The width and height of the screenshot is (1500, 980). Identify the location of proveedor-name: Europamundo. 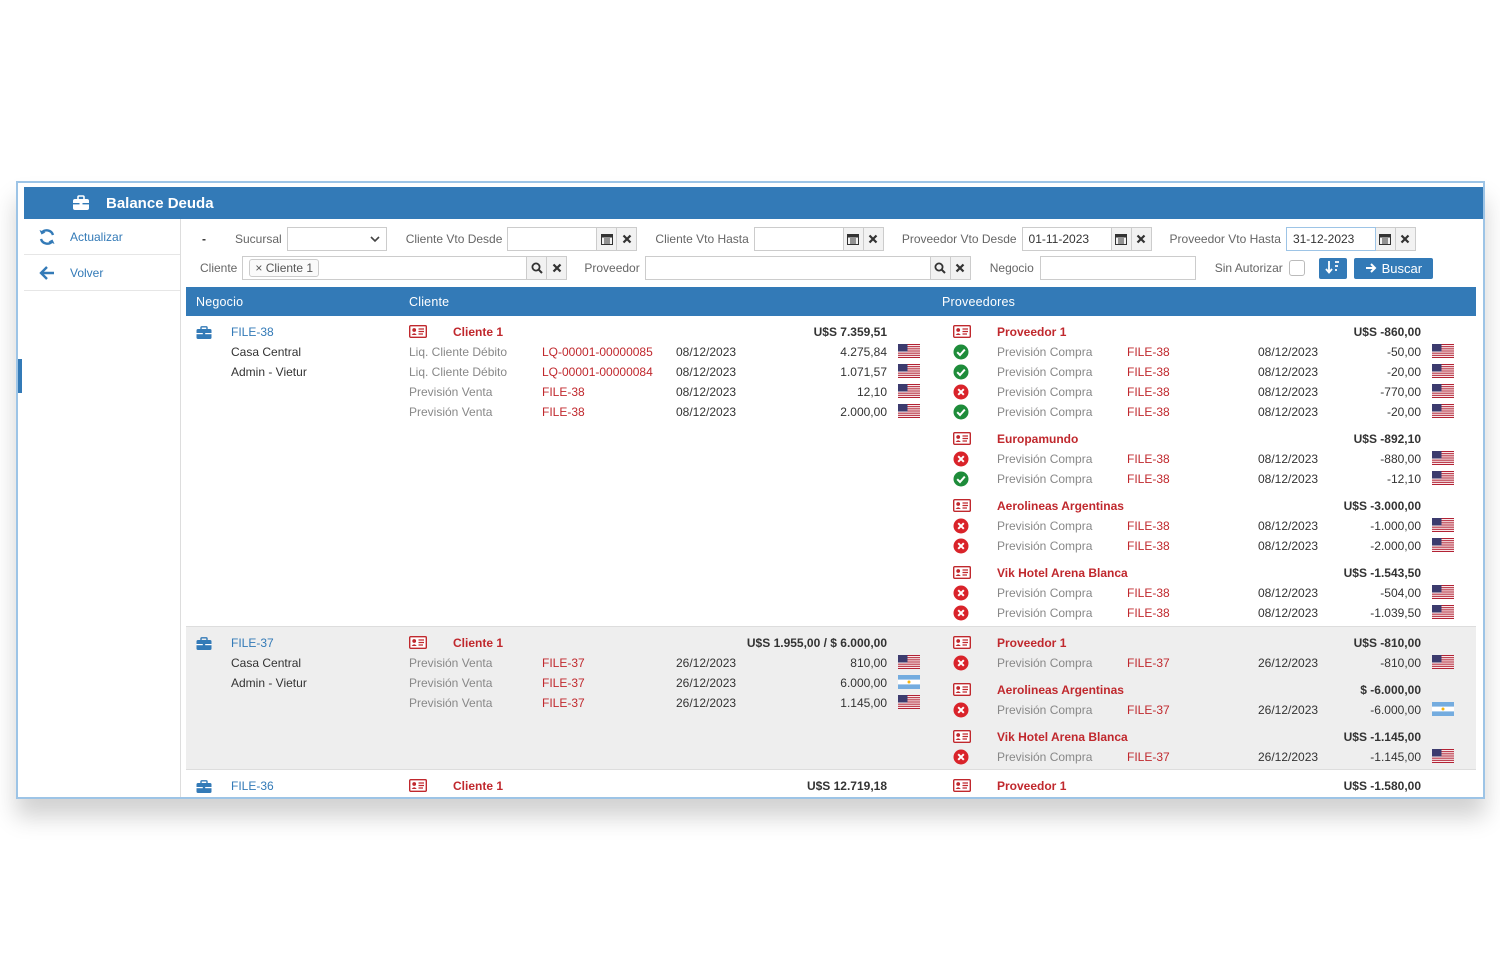
(1037, 439).